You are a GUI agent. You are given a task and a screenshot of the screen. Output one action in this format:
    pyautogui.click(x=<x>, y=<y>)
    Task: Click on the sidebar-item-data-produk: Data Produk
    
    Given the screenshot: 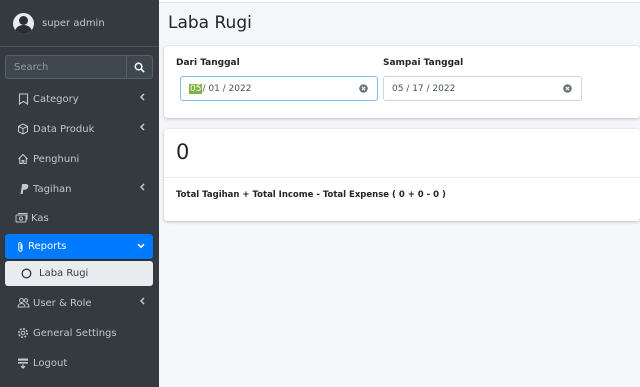 What is the action you would take?
    pyautogui.click(x=79, y=129)
    